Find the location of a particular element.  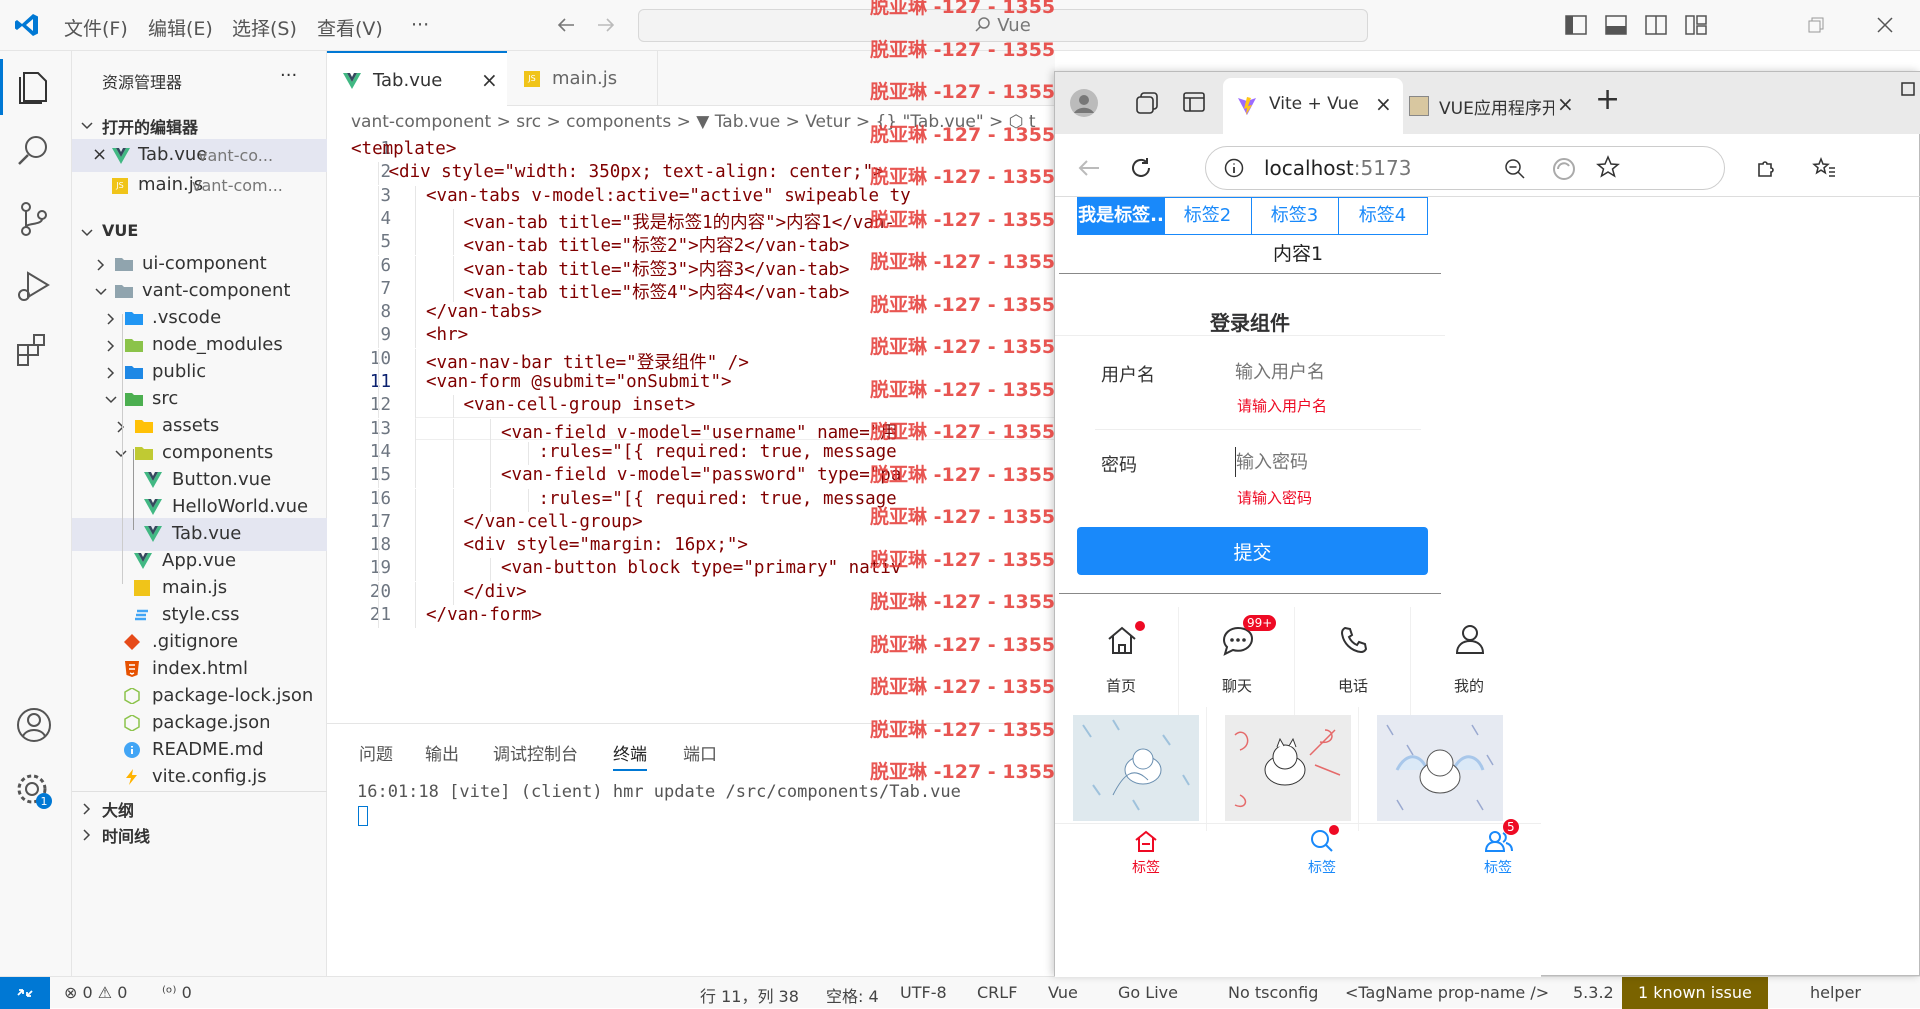

menu-selection: 选择(S) is located at coordinates (264, 27).